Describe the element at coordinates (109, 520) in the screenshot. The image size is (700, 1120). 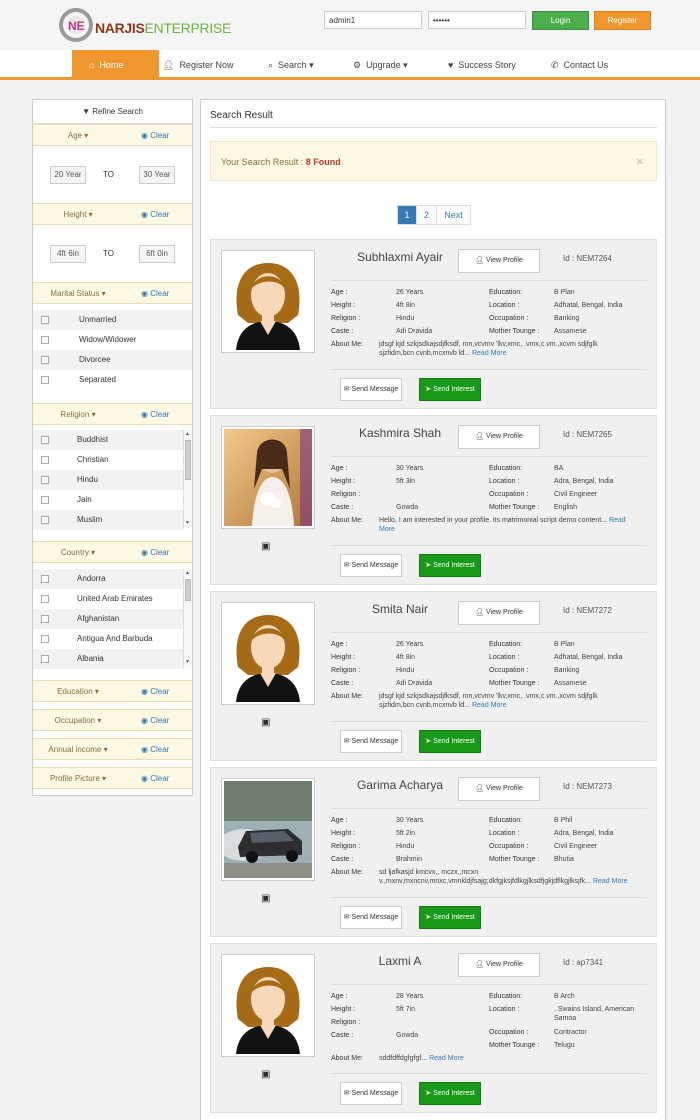
I see `religion-option: Muslim` at that location.